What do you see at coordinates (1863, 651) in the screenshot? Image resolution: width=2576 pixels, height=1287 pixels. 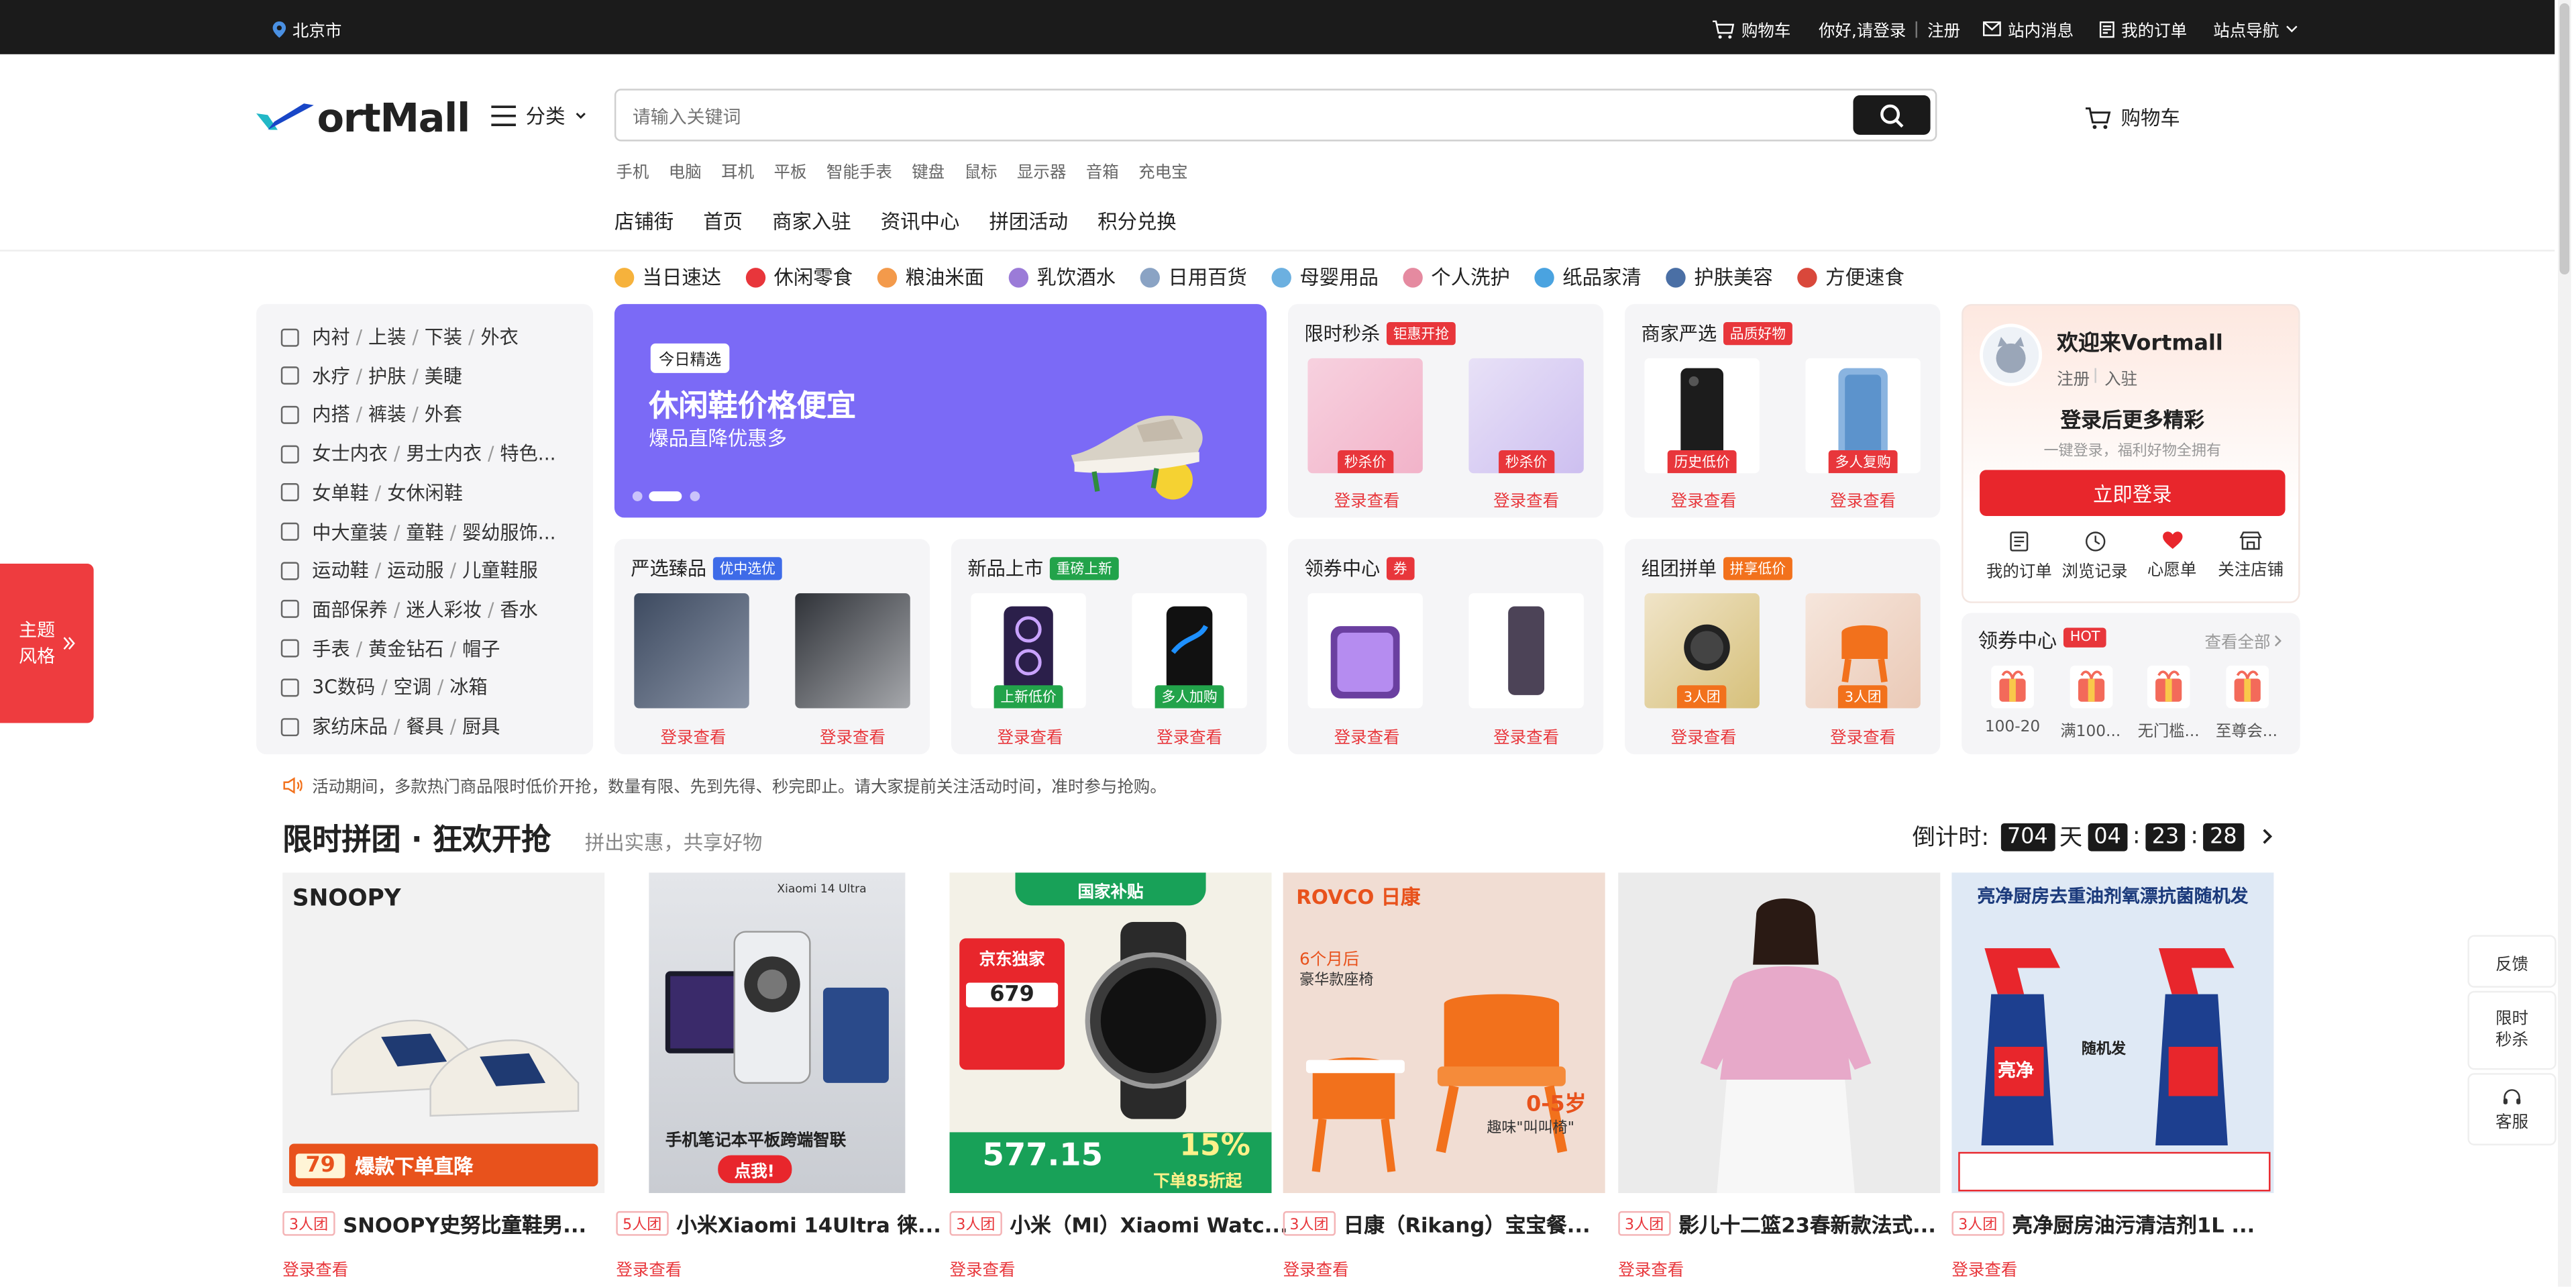 I see `product-thumb: 3人团` at bounding box center [1863, 651].